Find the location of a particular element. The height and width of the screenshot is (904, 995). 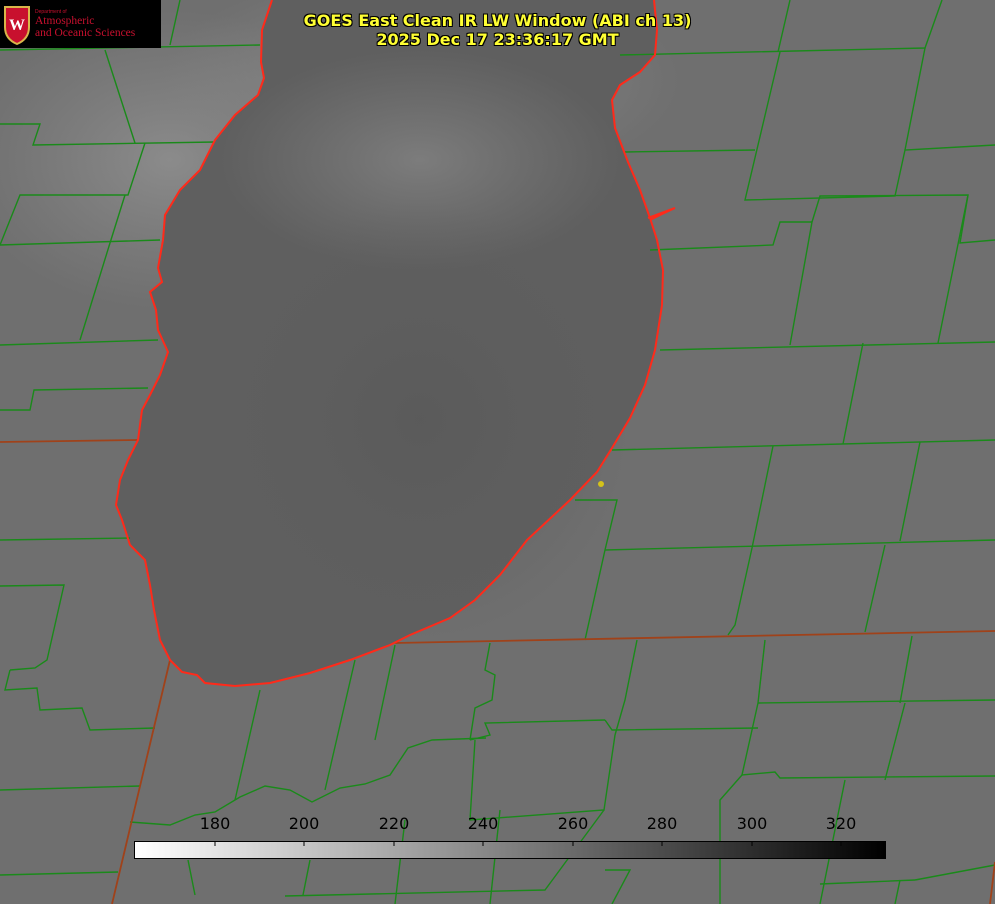

image-timestamp: 2025 Dec 17 23:36:17 GMT is located at coordinates (497, 39).